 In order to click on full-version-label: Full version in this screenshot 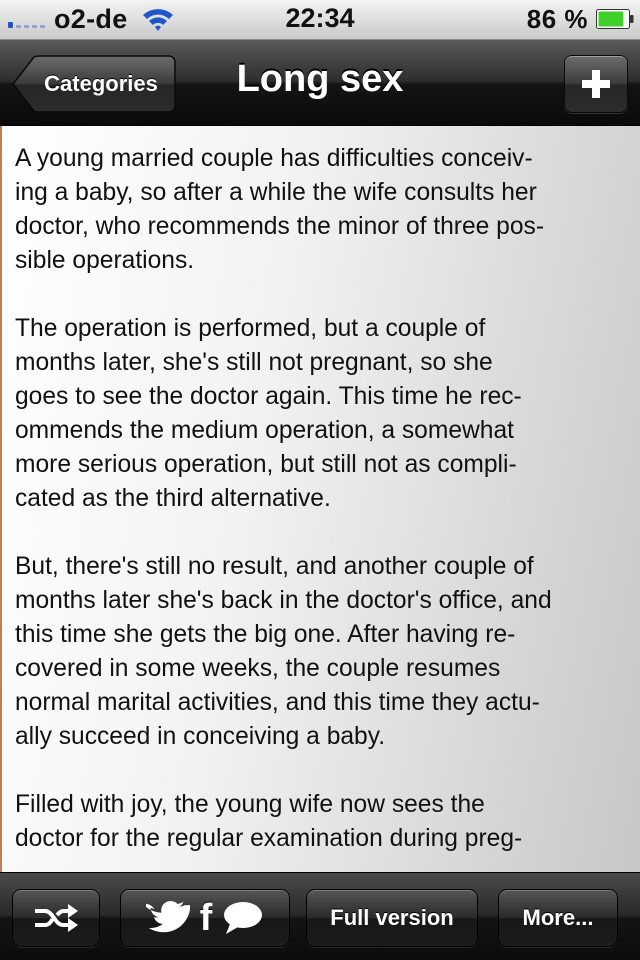, I will do `click(392, 917)`.